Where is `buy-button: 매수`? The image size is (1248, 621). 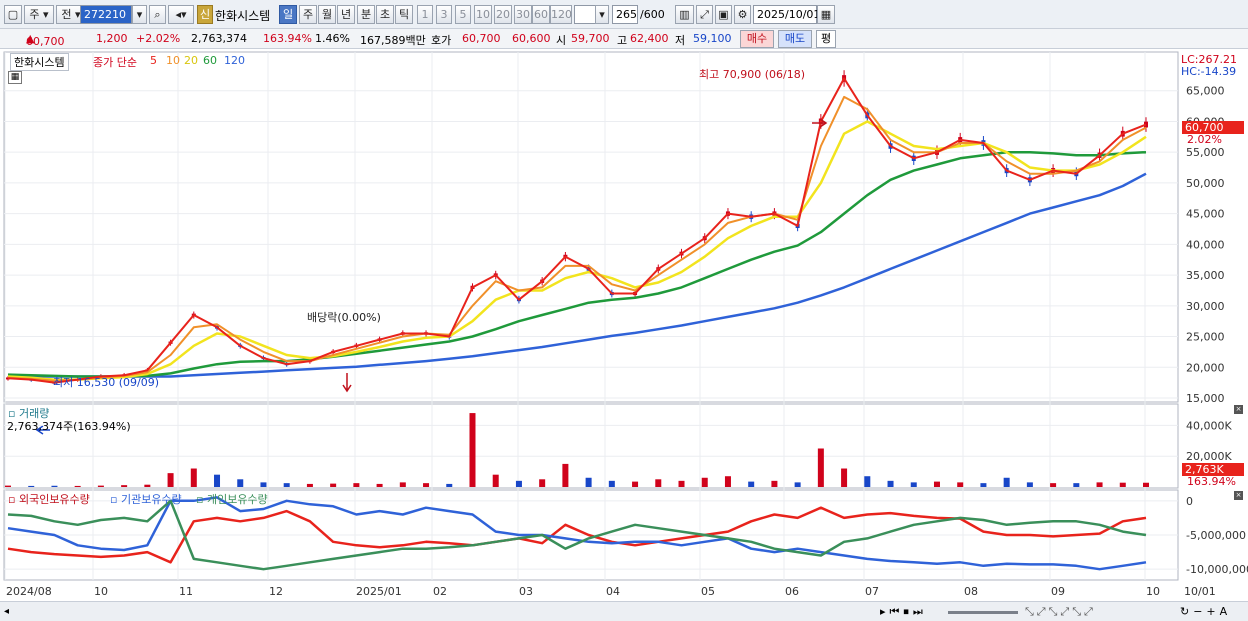 buy-button: 매수 is located at coordinates (757, 39).